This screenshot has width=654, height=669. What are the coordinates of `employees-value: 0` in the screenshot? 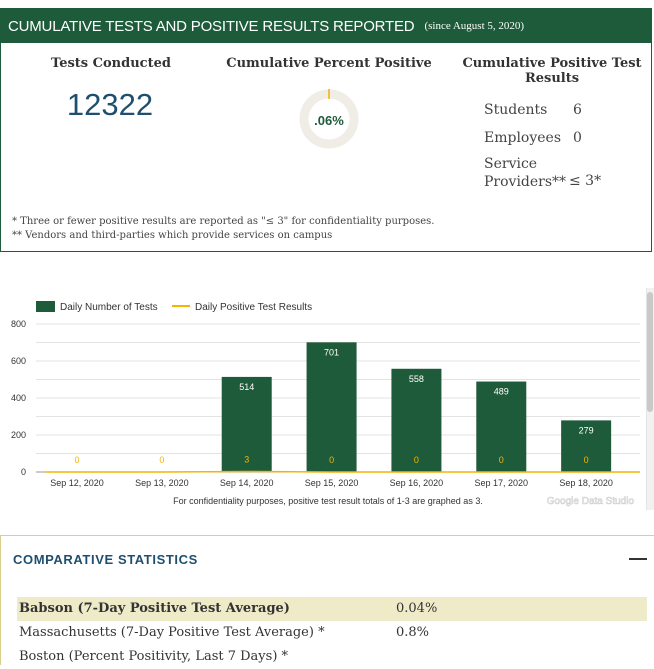 It's located at (577, 138).